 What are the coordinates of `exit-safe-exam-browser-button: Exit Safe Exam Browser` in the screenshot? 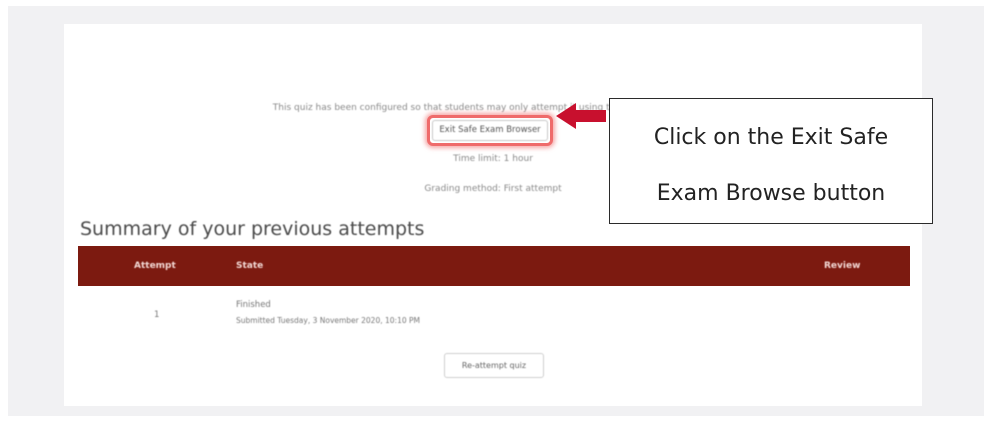 It's located at (490, 130).